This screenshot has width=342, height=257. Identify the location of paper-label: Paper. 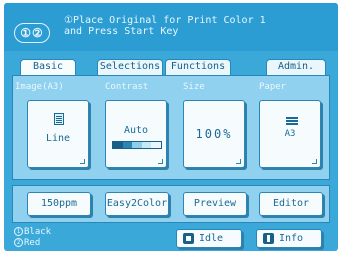
(273, 87).